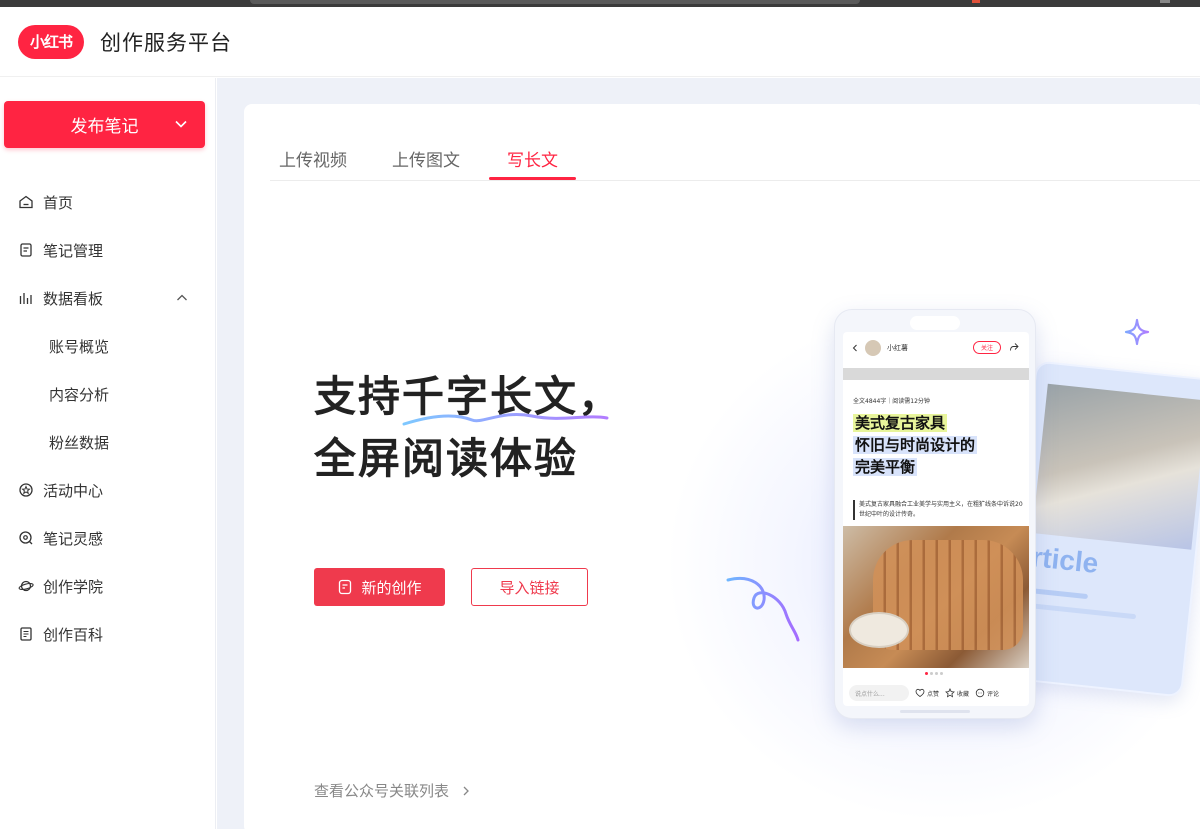  What do you see at coordinates (920, 692) in the screenshot?
I see `heart-icon` at bounding box center [920, 692].